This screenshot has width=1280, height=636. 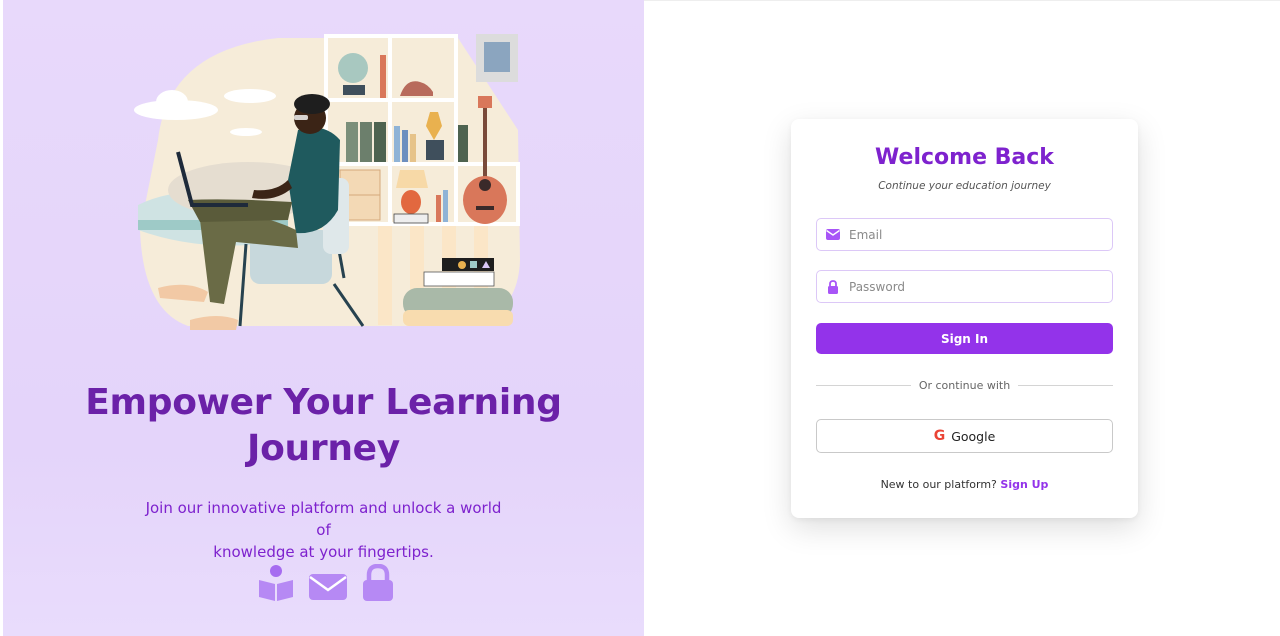 I want to click on email-input, so click(x=974, y=234).